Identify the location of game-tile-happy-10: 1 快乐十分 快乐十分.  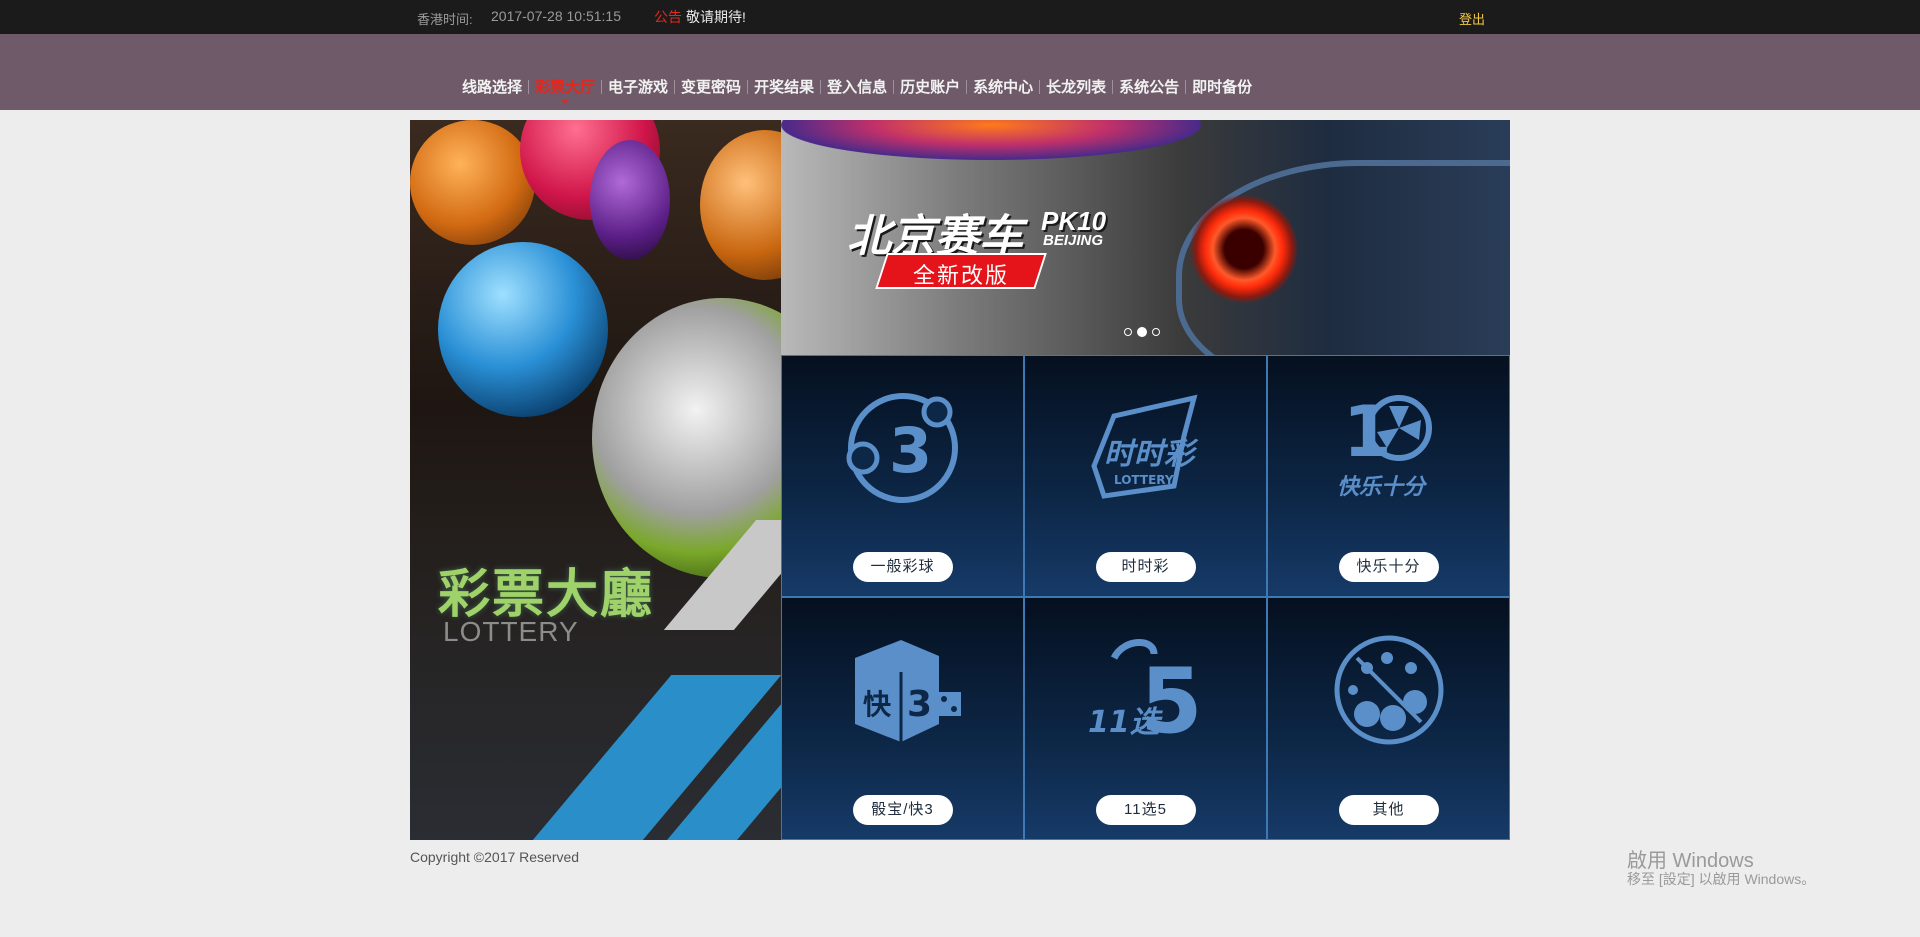
(1388, 476).